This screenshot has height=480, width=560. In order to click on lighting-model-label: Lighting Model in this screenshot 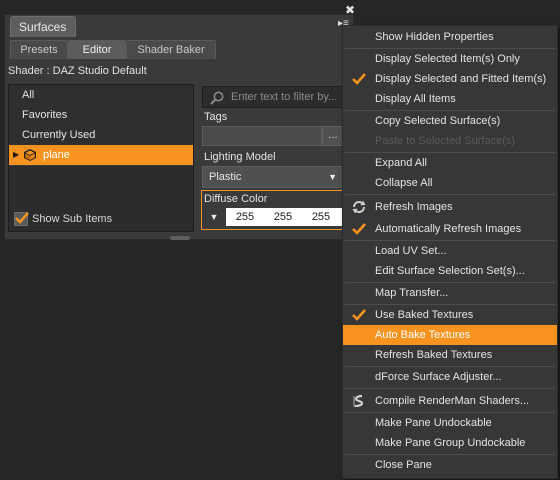, I will do `click(240, 157)`.